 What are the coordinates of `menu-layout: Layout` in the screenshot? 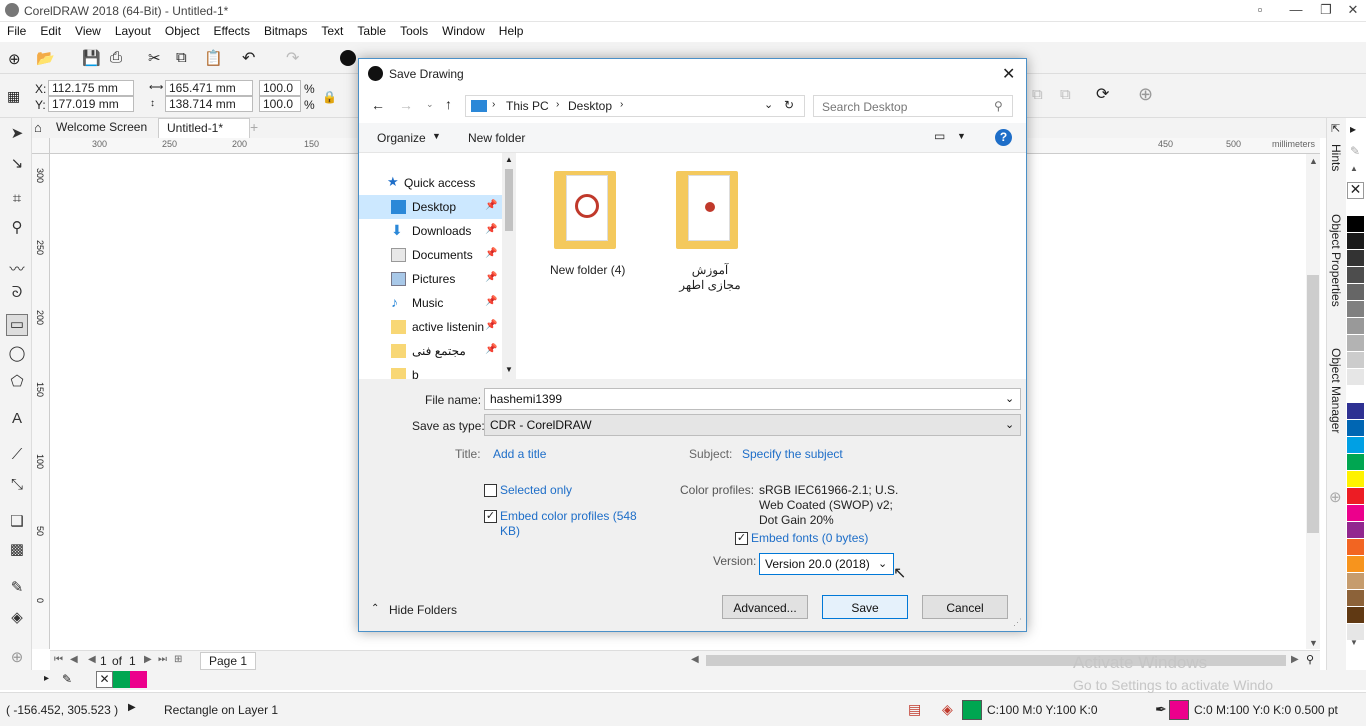 It's located at (133, 30).